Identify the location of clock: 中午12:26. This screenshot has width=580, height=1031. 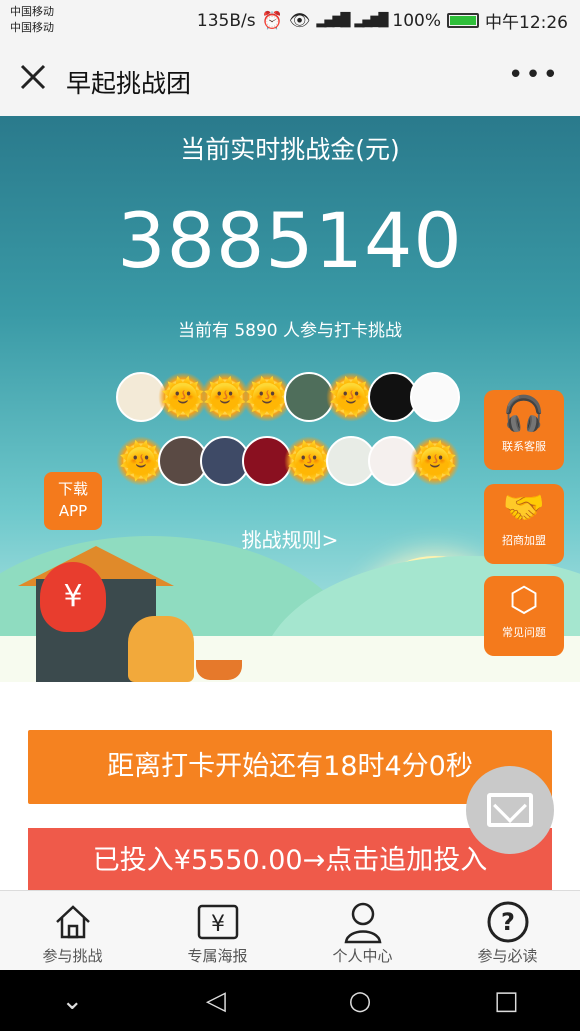
(526, 23).